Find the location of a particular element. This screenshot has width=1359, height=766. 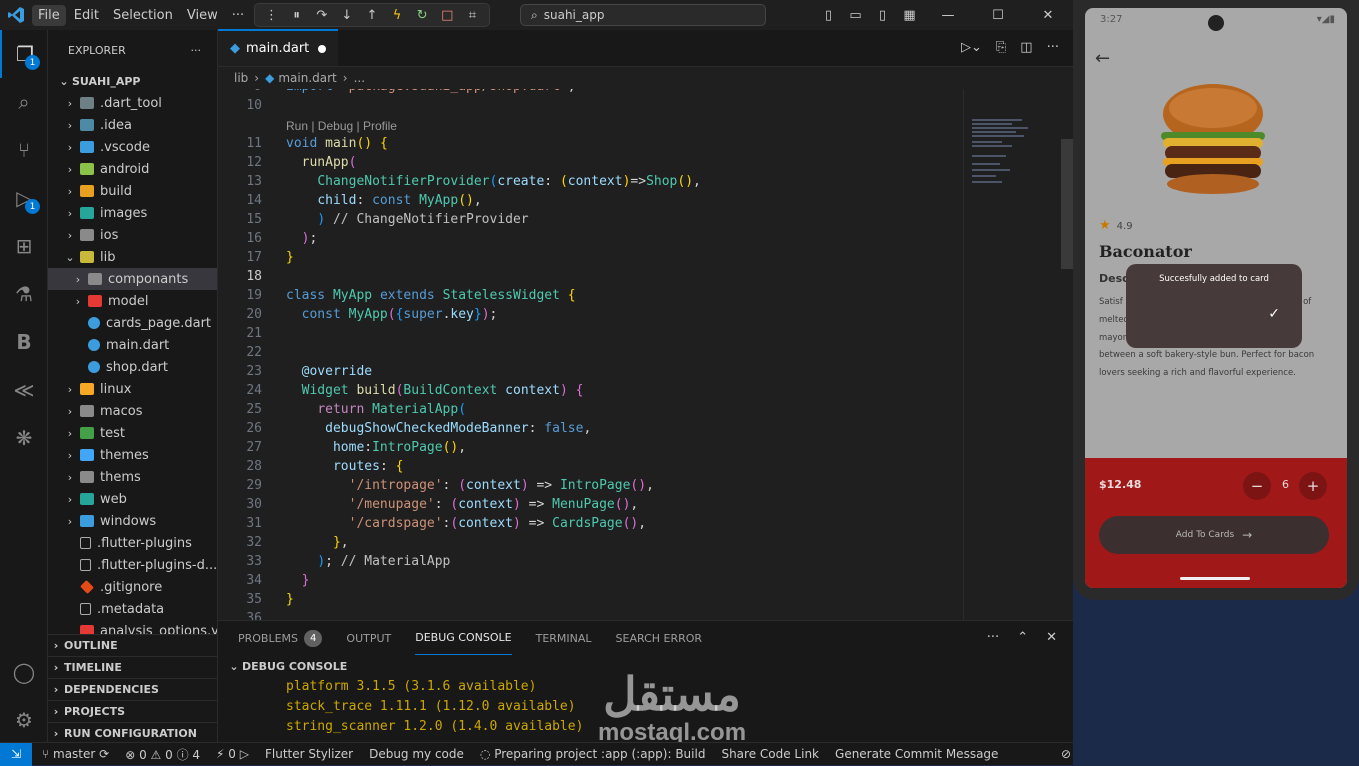

breadcrumb-file: main.dart is located at coordinates (307, 78).